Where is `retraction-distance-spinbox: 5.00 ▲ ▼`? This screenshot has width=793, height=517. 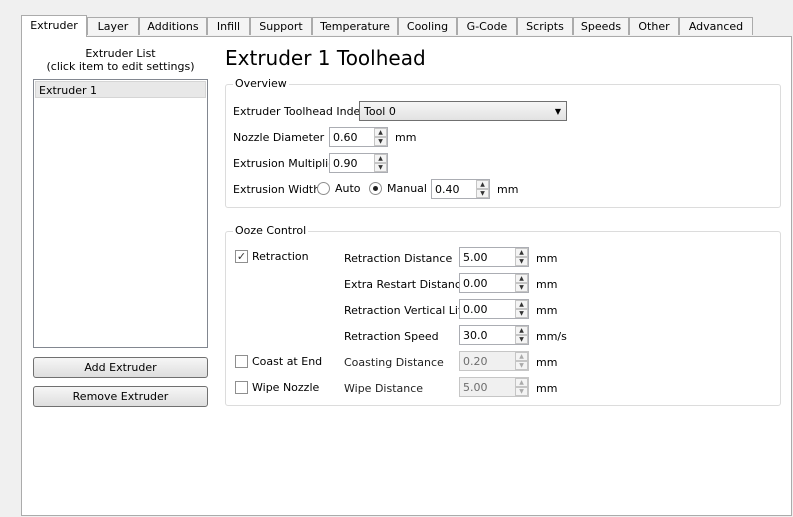 retraction-distance-spinbox: 5.00 ▲ ▼ is located at coordinates (494, 257).